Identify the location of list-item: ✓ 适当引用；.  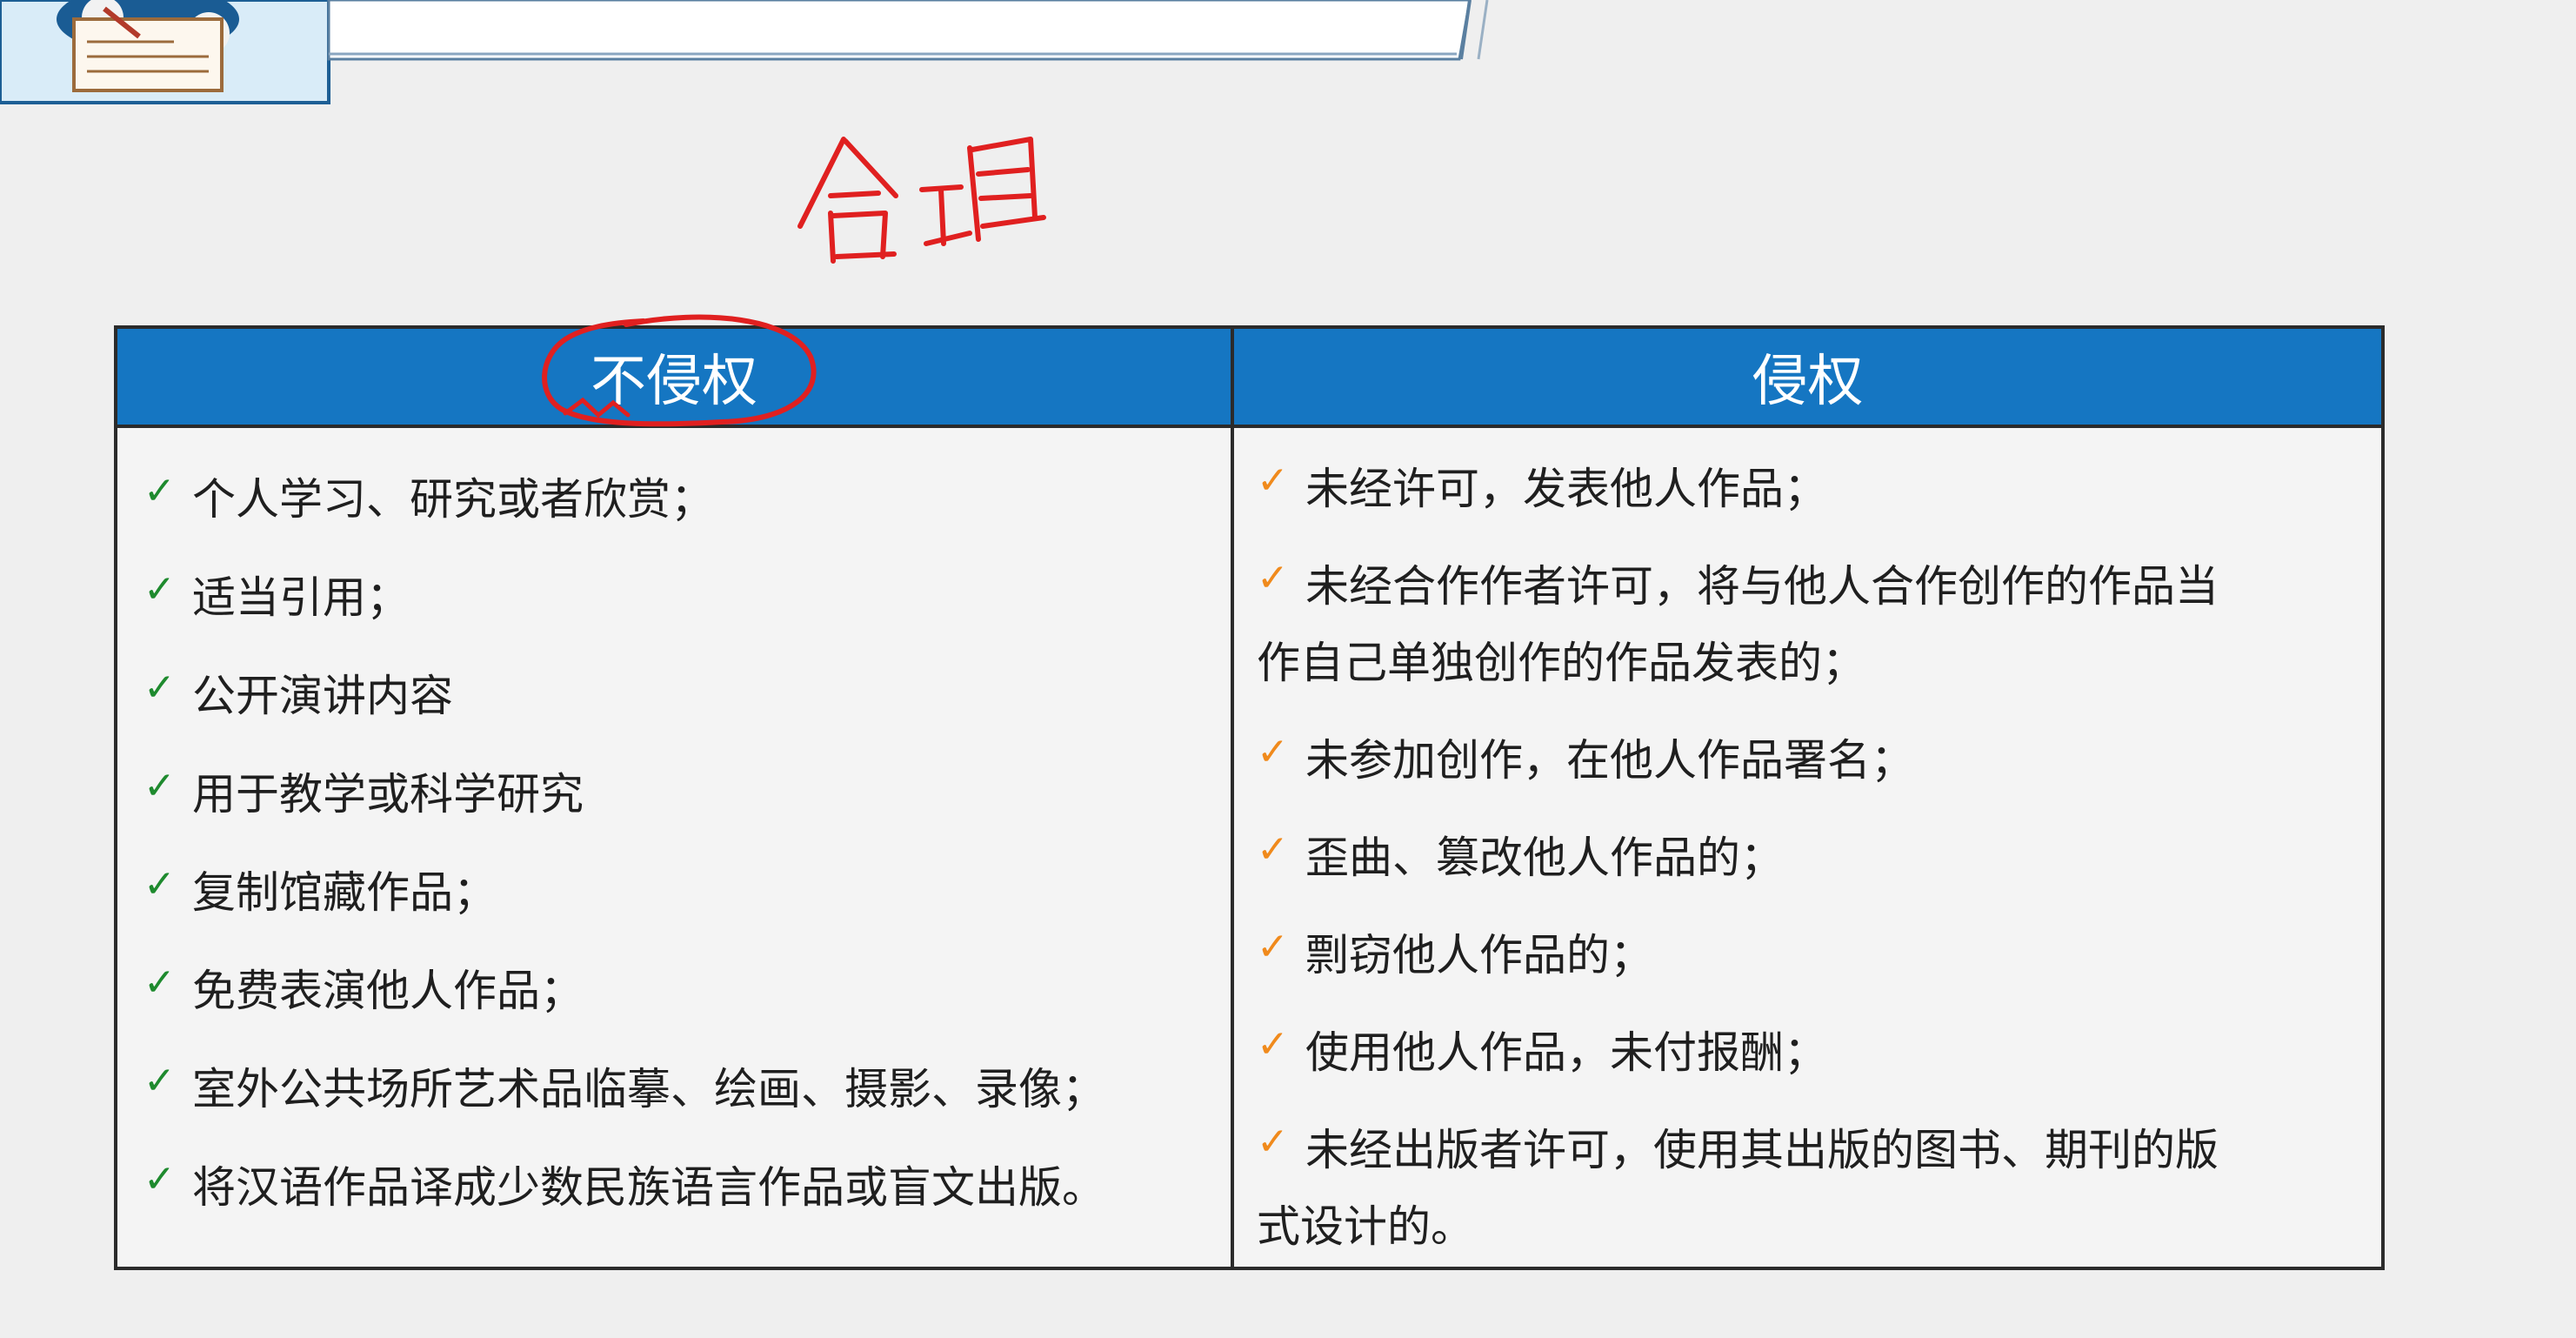
(682, 597).